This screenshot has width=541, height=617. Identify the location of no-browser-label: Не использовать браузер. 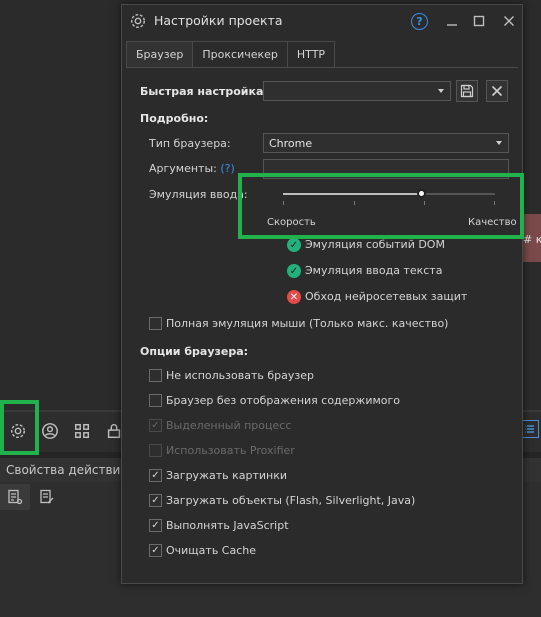
(240, 375).